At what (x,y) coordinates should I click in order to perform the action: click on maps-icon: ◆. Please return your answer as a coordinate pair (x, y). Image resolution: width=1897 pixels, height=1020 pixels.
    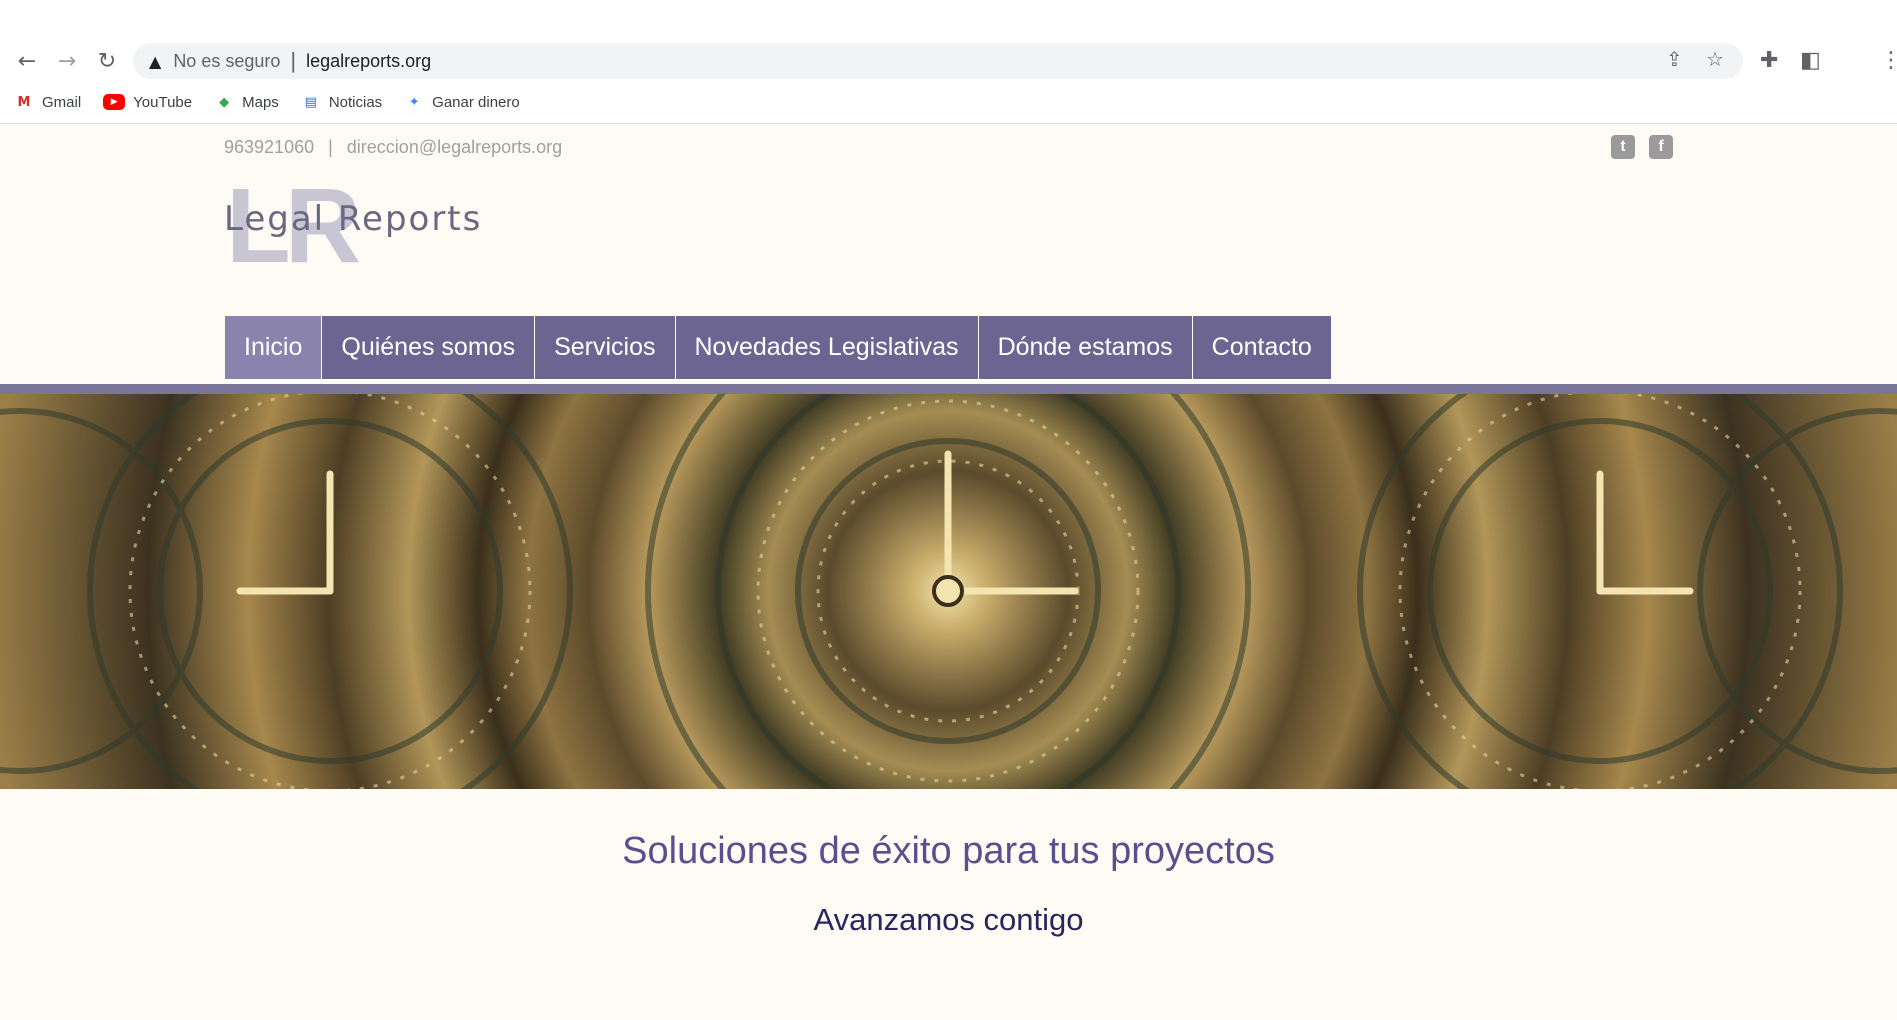
    Looking at the image, I should click on (224, 102).